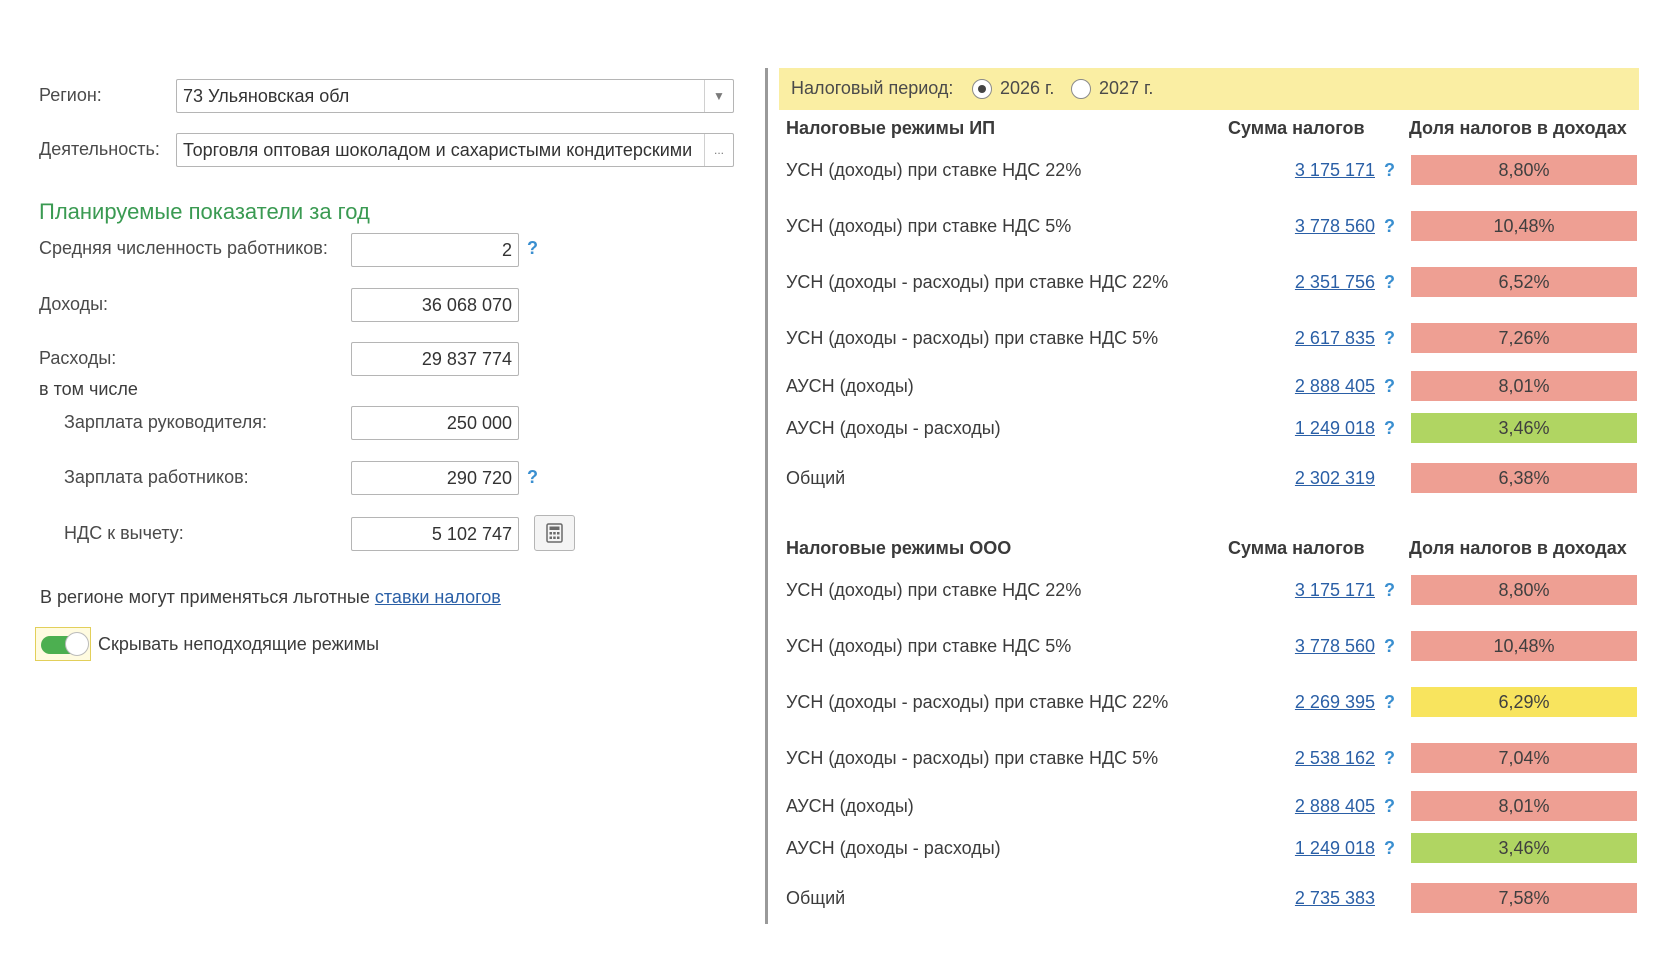 The image size is (1680, 963). What do you see at coordinates (435, 478) in the screenshot?
I see `workers-salary-input: 290 720` at bounding box center [435, 478].